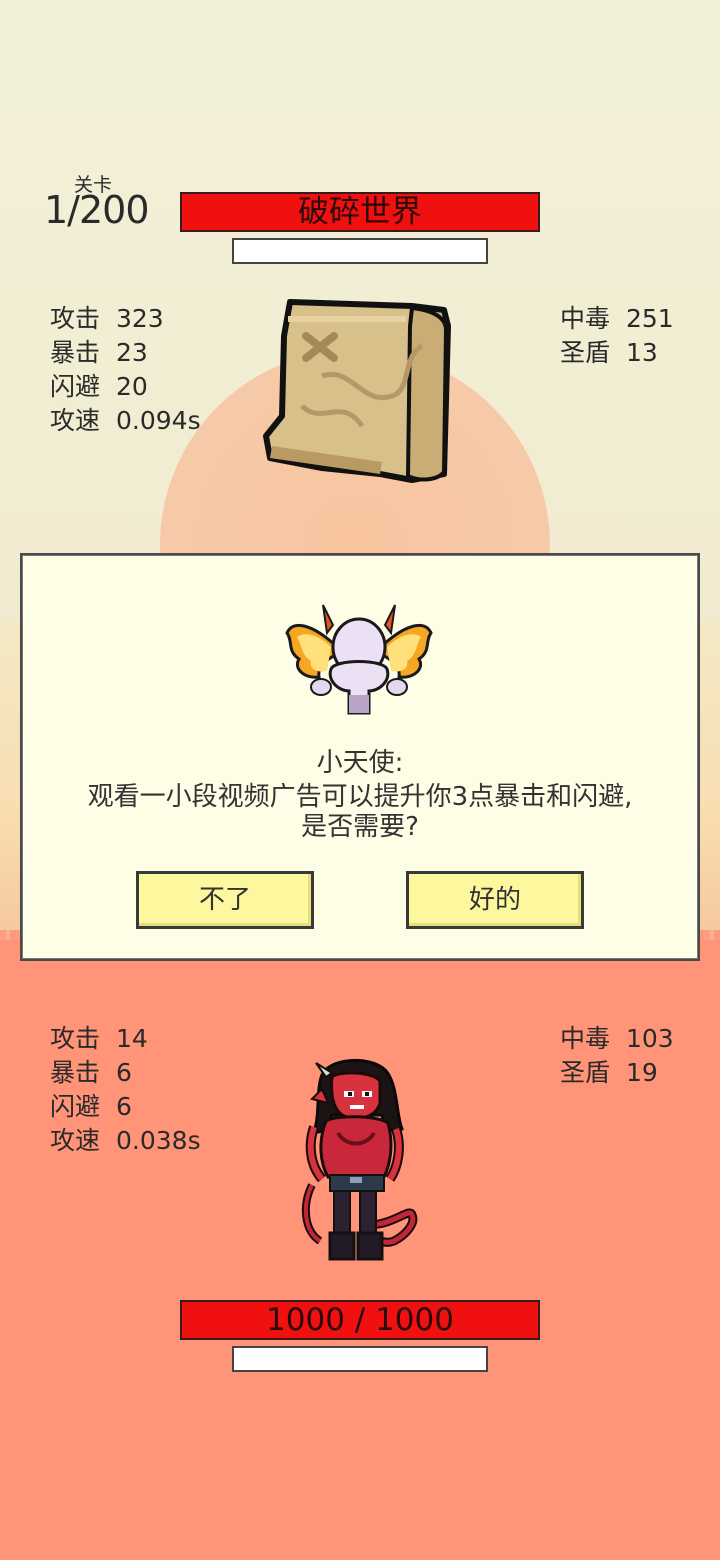 This screenshot has width=720, height=1560. Describe the element at coordinates (617, 318) in the screenshot. I see `enemy-stat-poison: 中毒 251` at that location.